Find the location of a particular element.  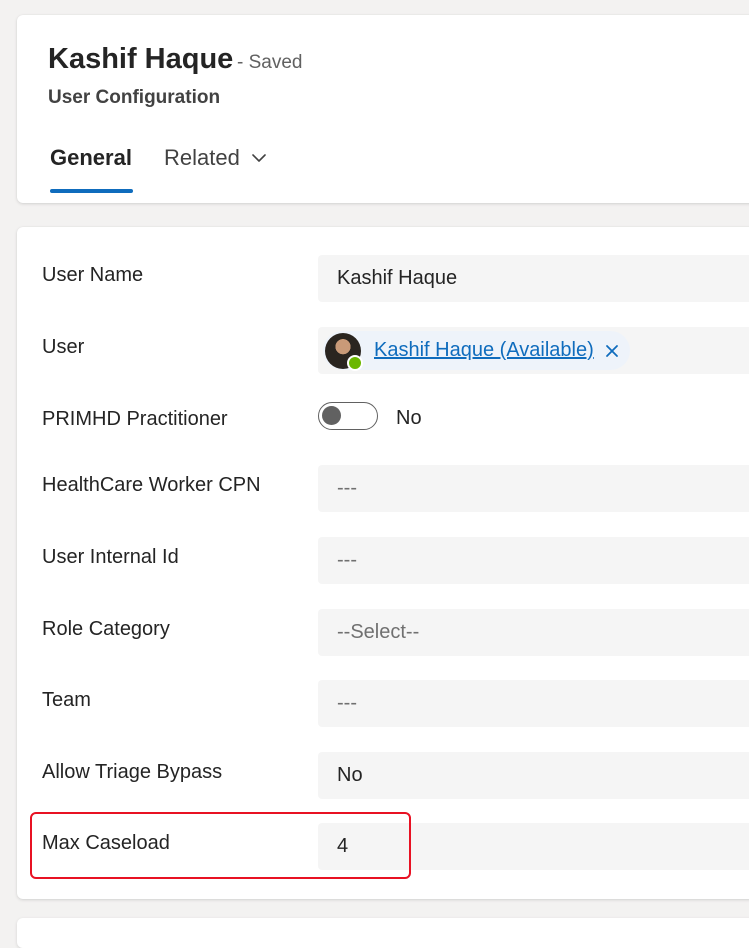

toggle-knob is located at coordinates (331, 415).